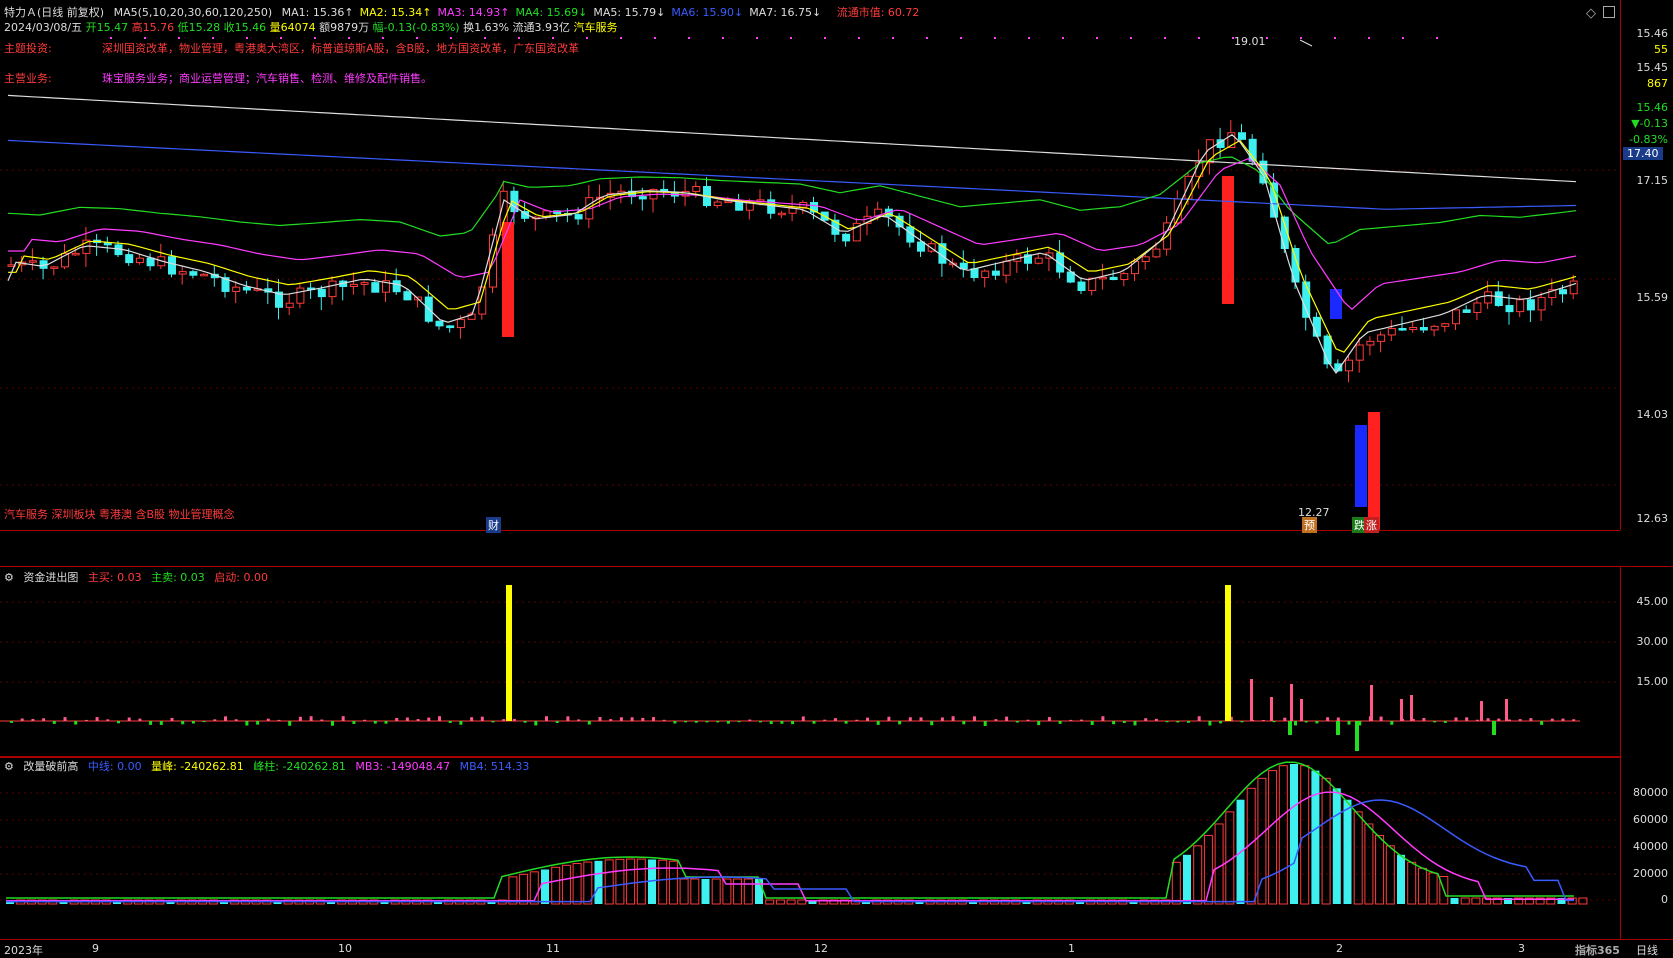  What do you see at coordinates (493, 525) in the screenshot?
I see `event-tag-finance: 财` at bounding box center [493, 525].